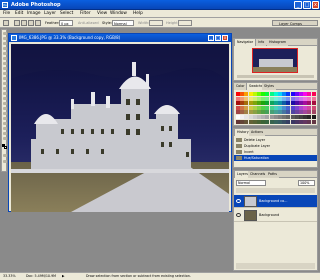  What do you see at coordinates (5, 73) in the screenshot?
I see `clone-stamp-icon` at bounding box center [5, 73].